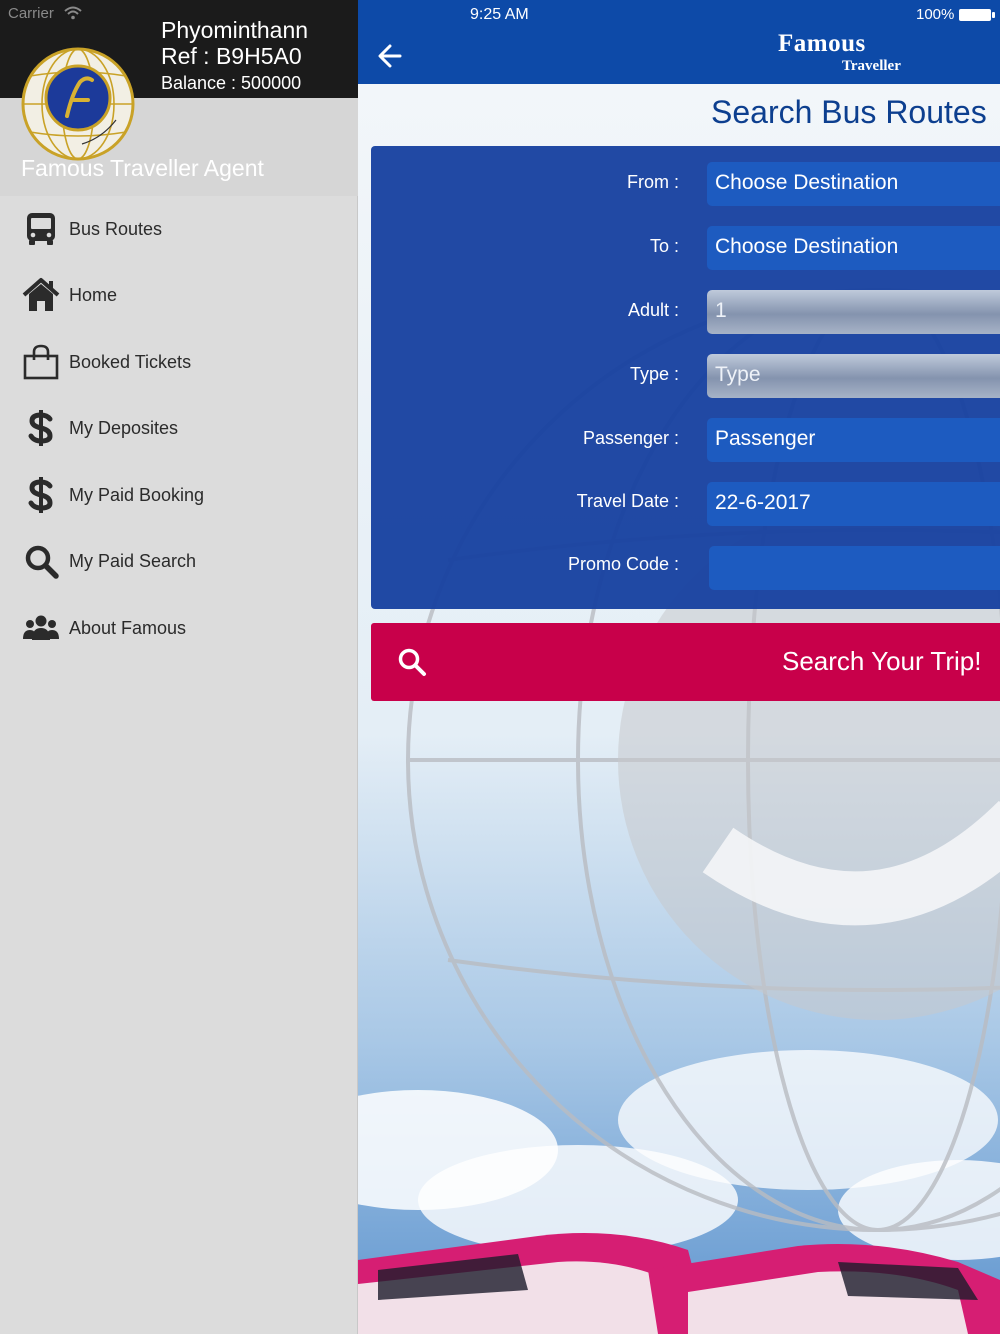  Describe the element at coordinates (124, 428) in the screenshot. I see `sidebar-item-label: My Deposites` at that location.